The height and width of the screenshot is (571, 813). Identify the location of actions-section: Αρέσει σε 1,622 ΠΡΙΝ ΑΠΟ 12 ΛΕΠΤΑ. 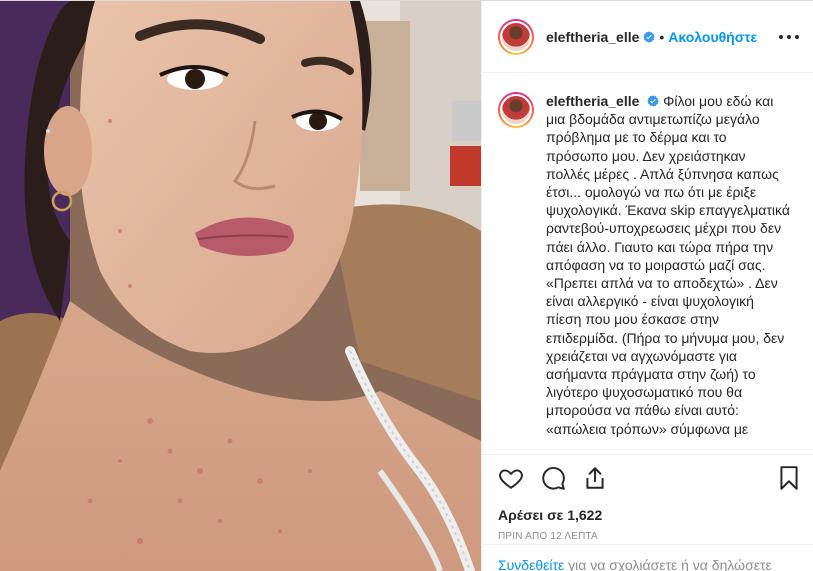
(647, 498).